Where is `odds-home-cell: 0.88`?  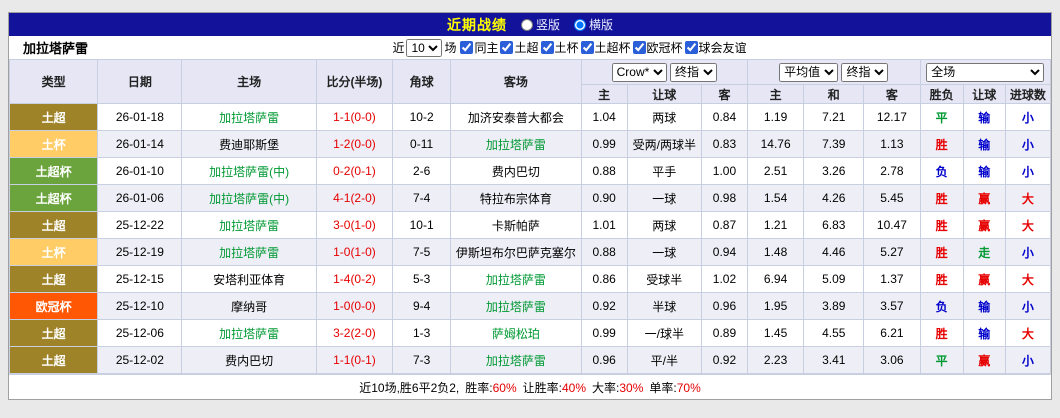 odds-home-cell: 0.88 is located at coordinates (604, 171).